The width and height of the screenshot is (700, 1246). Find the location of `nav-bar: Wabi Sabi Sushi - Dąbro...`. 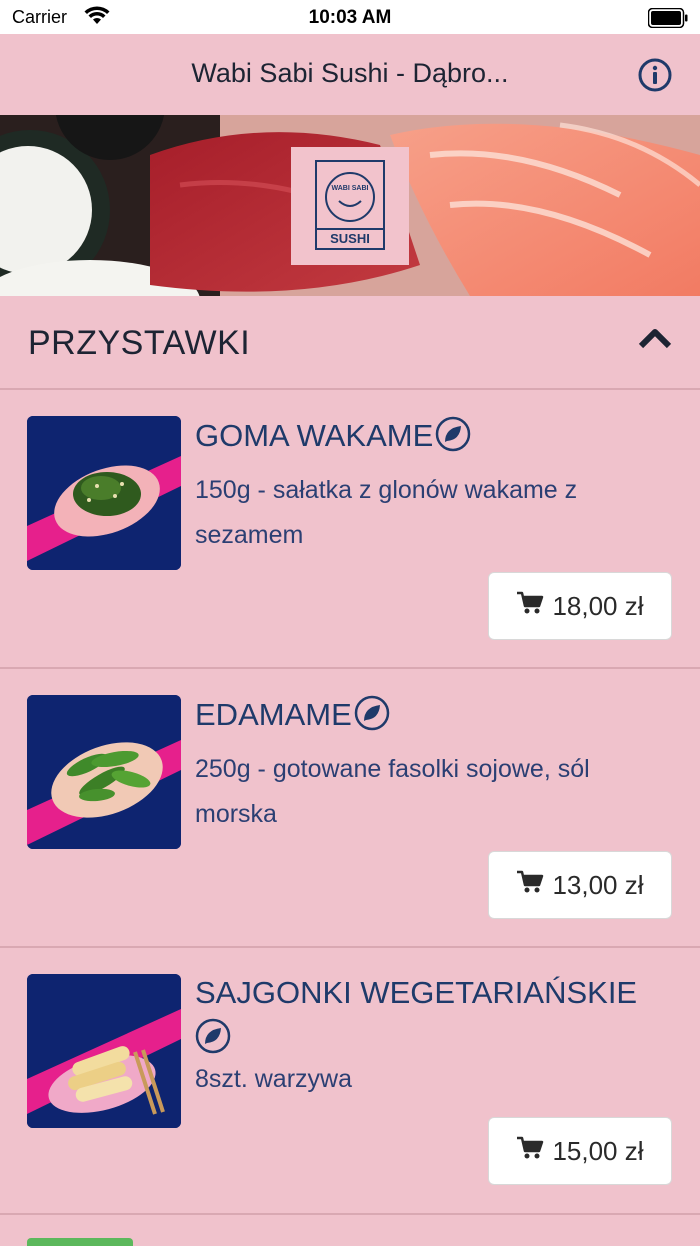

nav-bar: Wabi Sabi Sushi - Dąbro... is located at coordinates (350, 74).